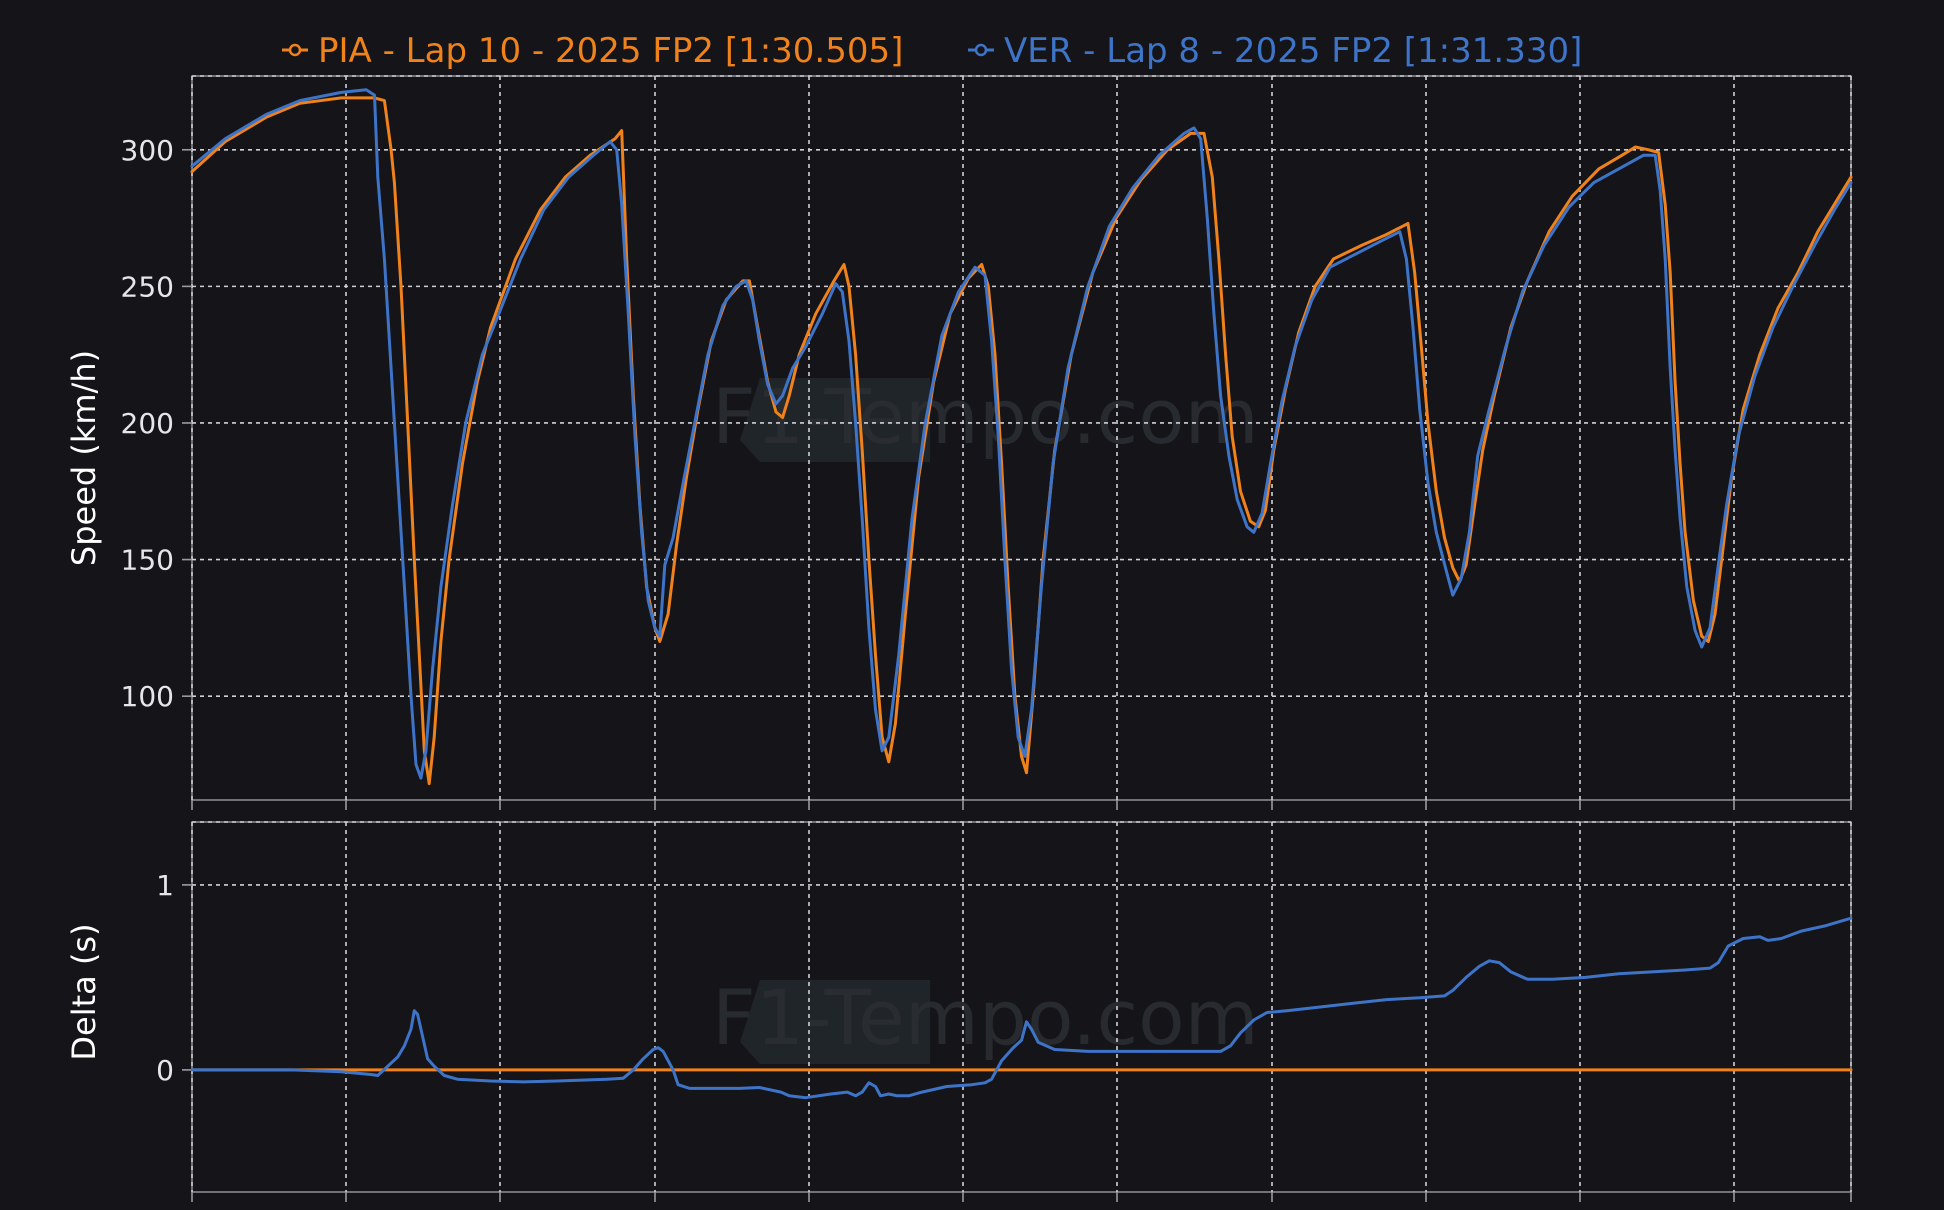 This screenshot has height=1210, width=1944. What do you see at coordinates (610, 51) in the screenshot?
I see `legend-label-pia: PIA - Lap 10 - 2025 FP2 [1:30.505]` at bounding box center [610, 51].